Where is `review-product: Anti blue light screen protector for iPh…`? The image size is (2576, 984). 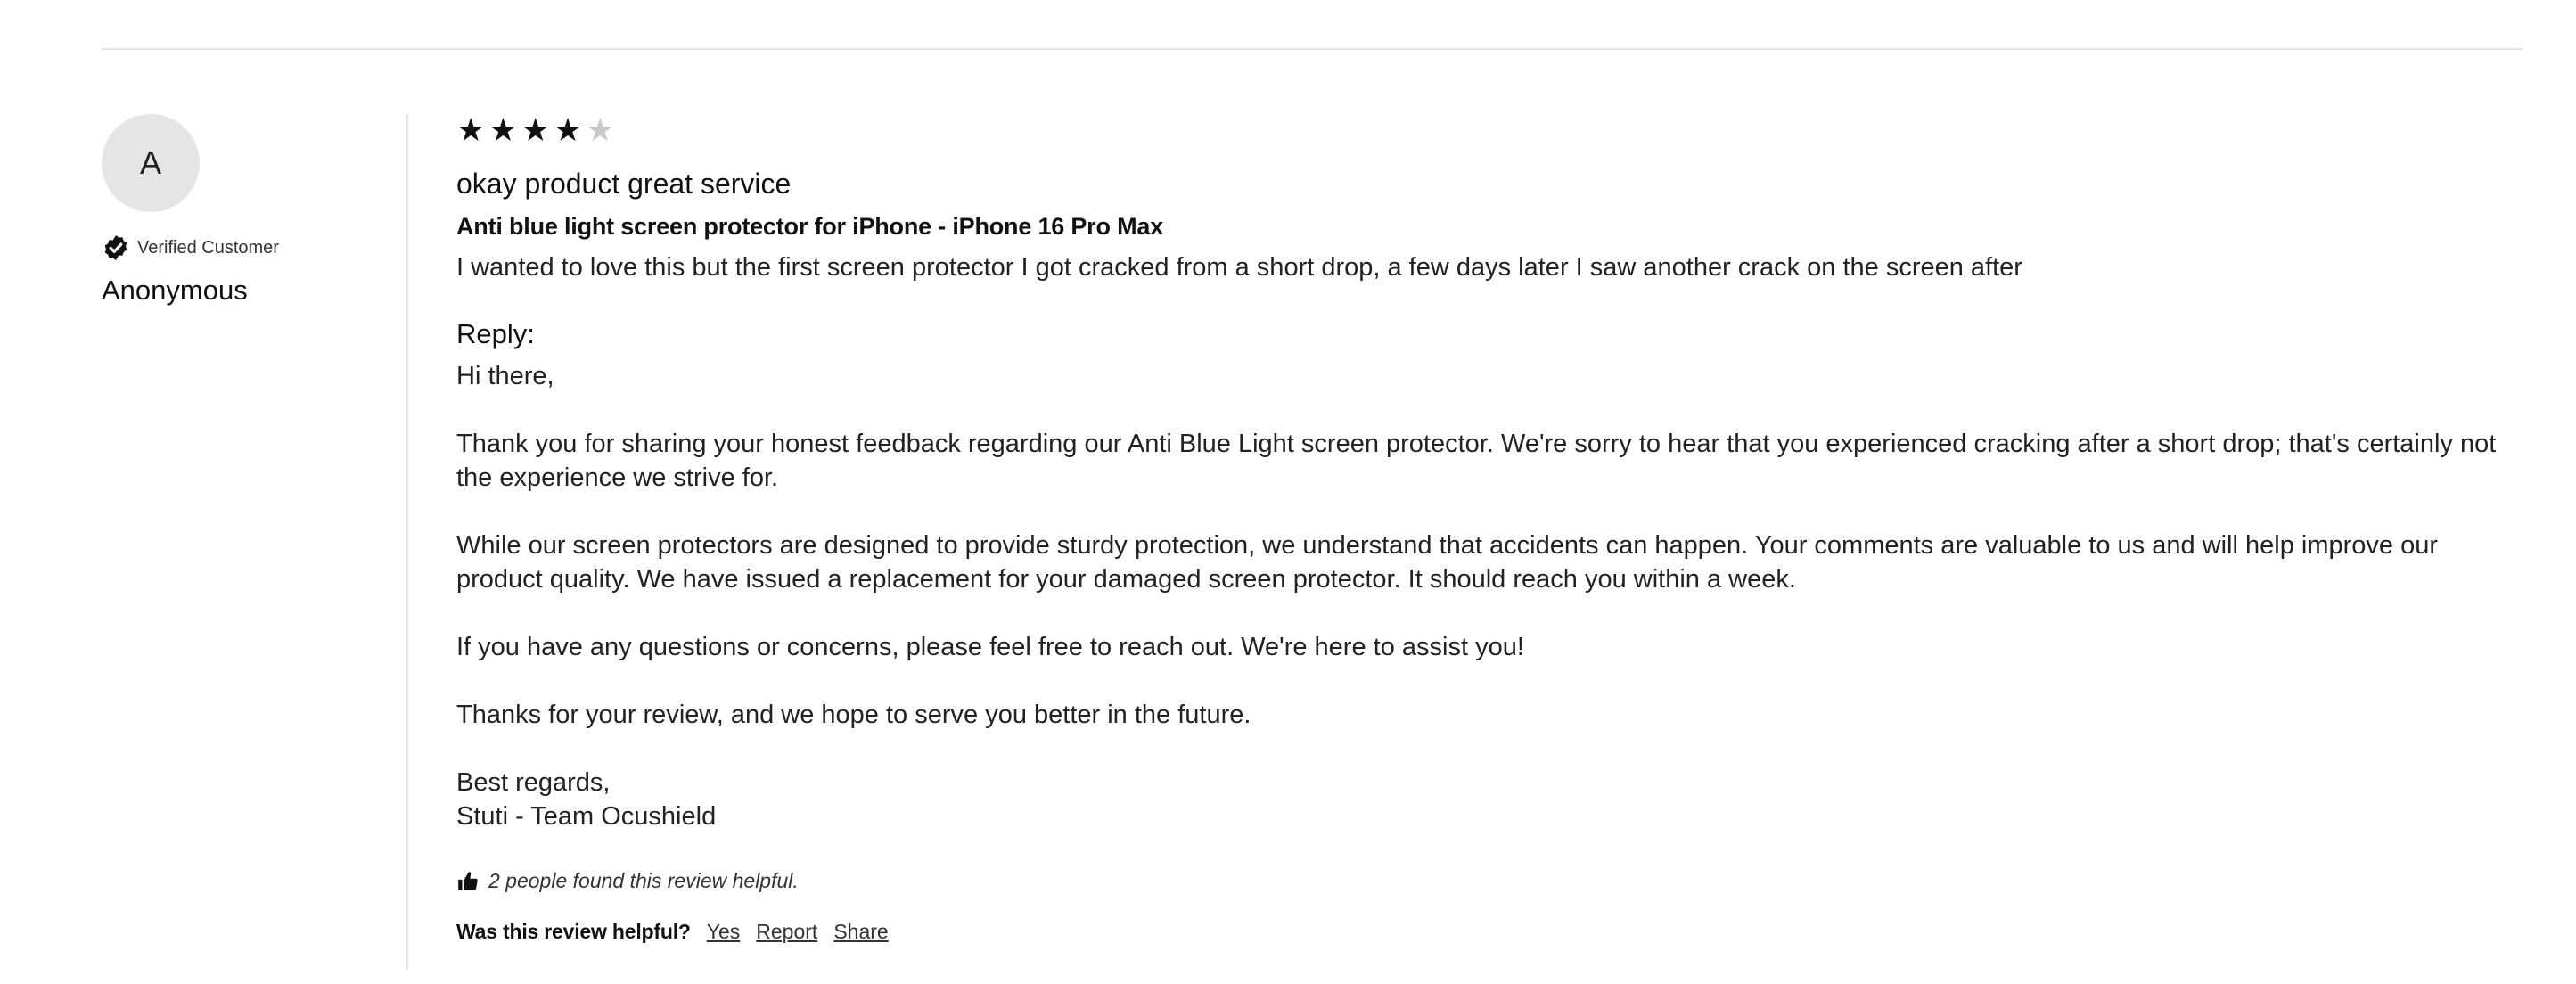
review-product: Anti blue light screen protector for iPh… is located at coordinates (810, 227).